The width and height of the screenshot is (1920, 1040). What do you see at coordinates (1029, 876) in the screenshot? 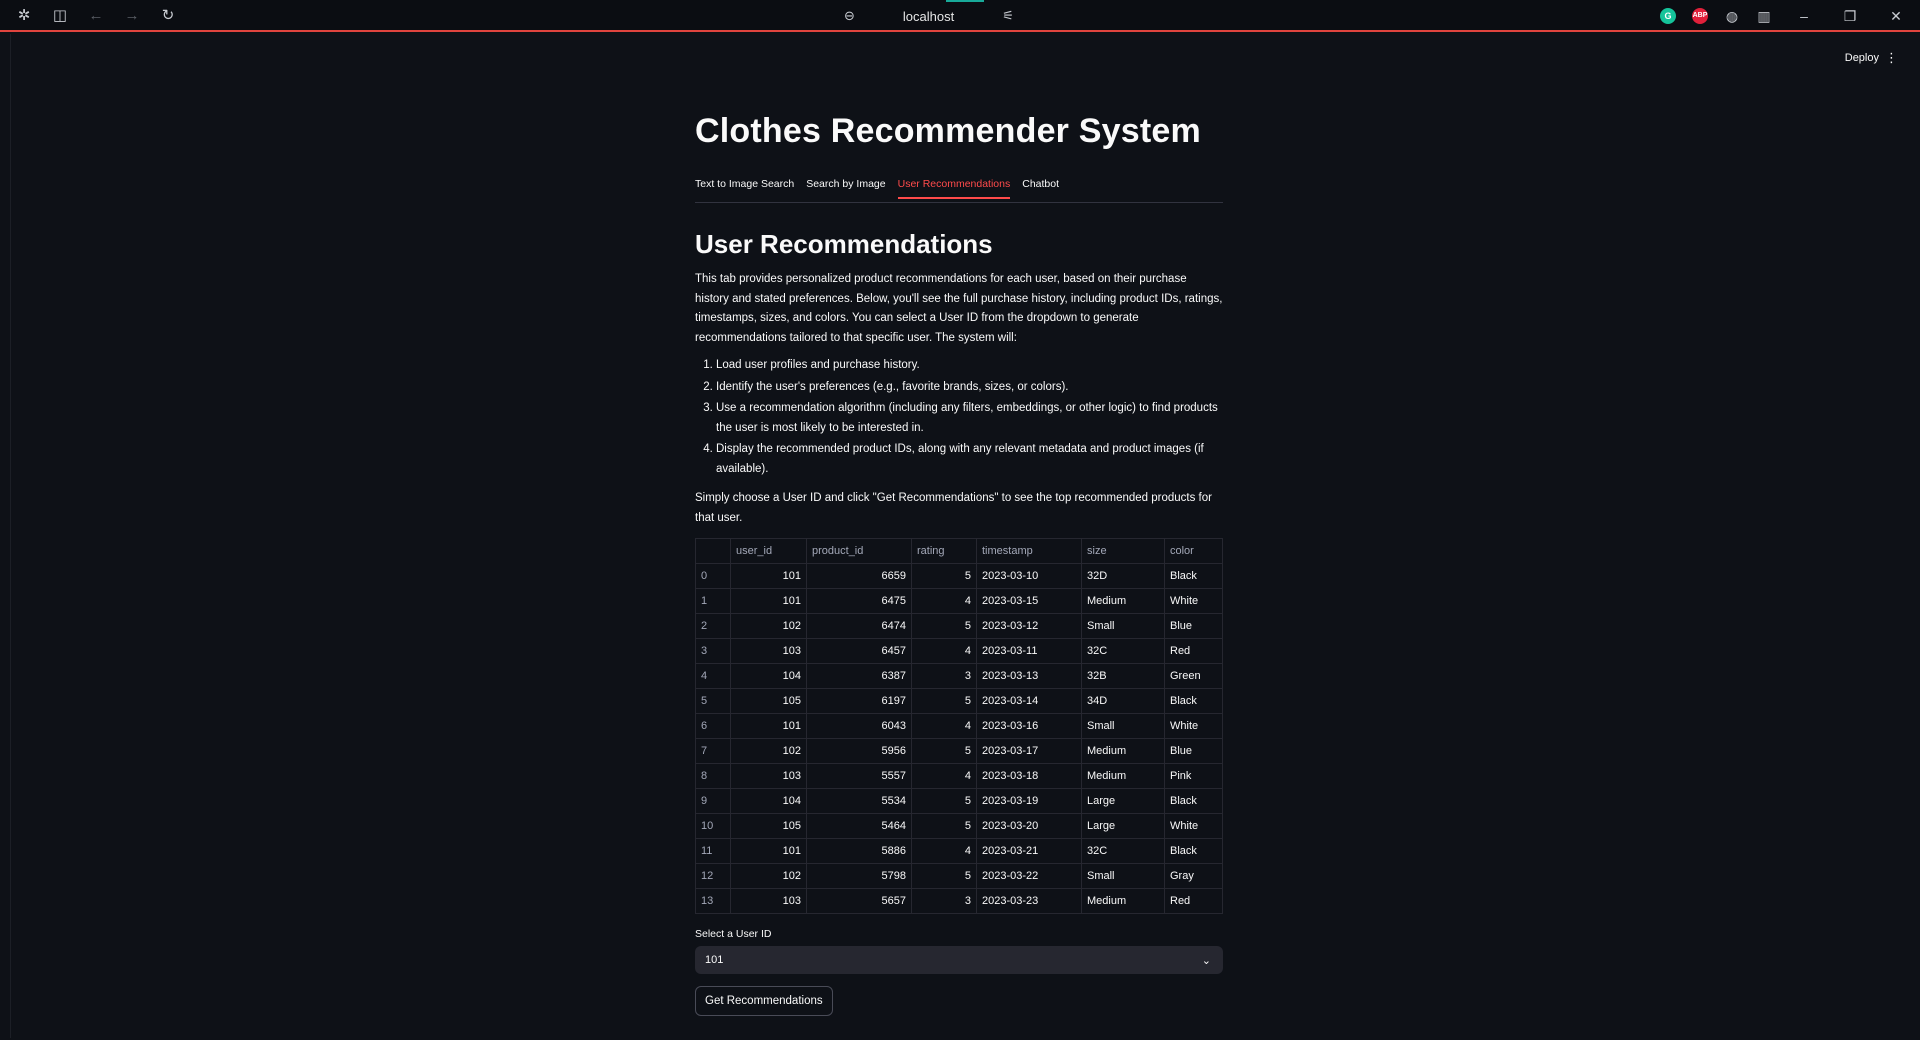
I see `timestamp-cell: 2023-03-22` at bounding box center [1029, 876].